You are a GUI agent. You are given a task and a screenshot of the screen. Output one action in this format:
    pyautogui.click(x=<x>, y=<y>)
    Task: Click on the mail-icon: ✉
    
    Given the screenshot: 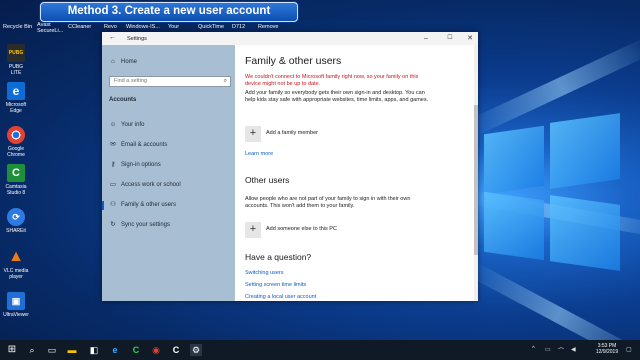 What is the action you would take?
    pyautogui.click(x=113, y=144)
    